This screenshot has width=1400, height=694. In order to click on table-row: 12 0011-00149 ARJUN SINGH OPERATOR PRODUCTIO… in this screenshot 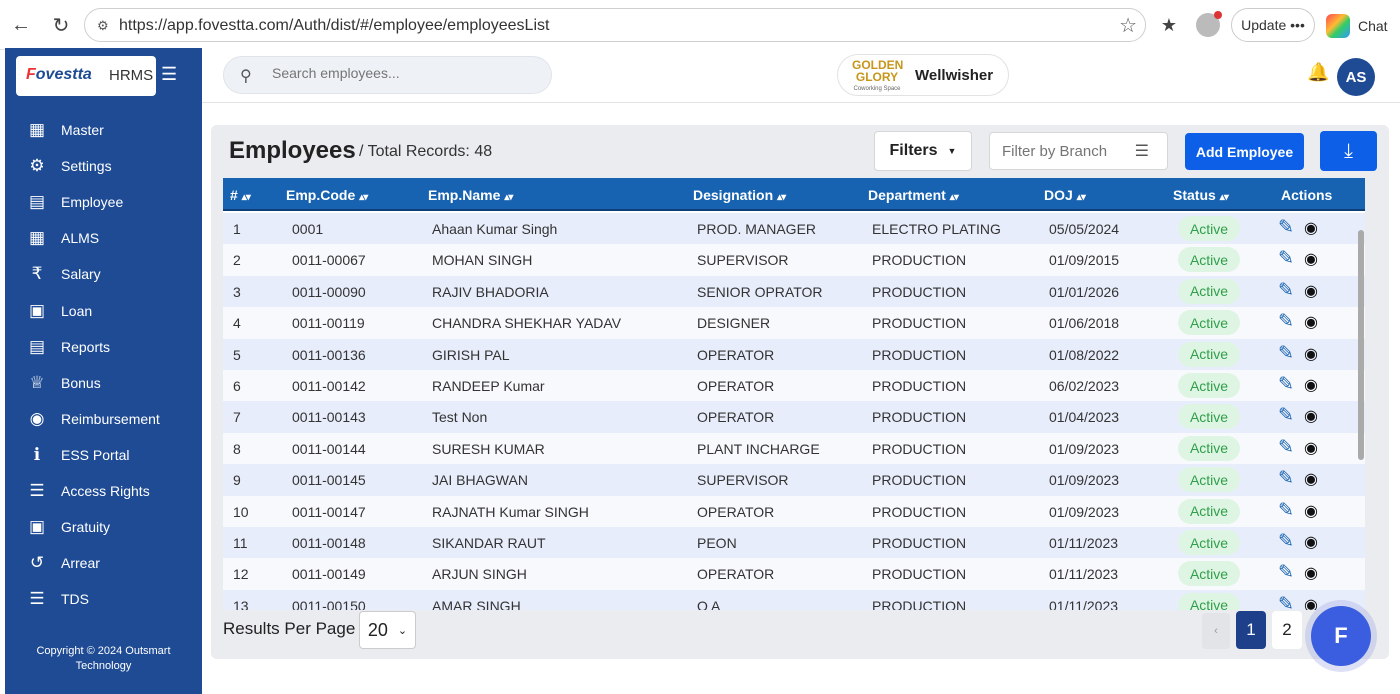, I will do `click(794, 574)`.